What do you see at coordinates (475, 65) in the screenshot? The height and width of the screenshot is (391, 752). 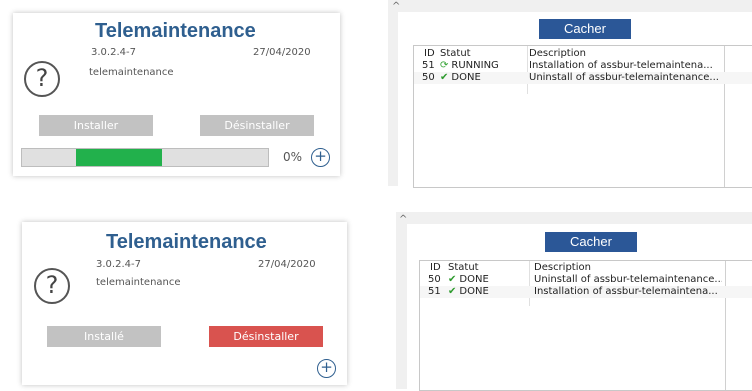 I see `row-status-text: RUNNING` at bounding box center [475, 65].